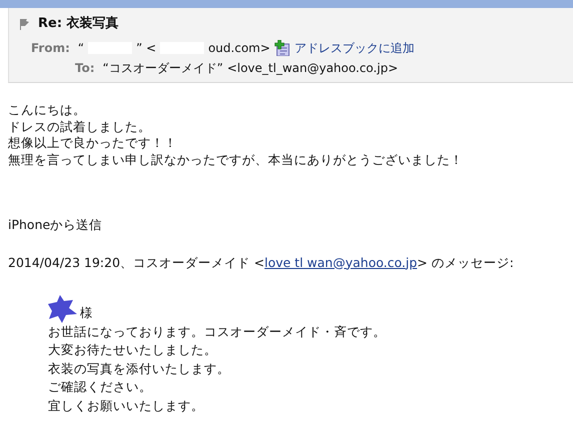  Describe the element at coordinates (465, 262) in the screenshot. I see `quote-intro-text: > のメッセージ:` at that location.